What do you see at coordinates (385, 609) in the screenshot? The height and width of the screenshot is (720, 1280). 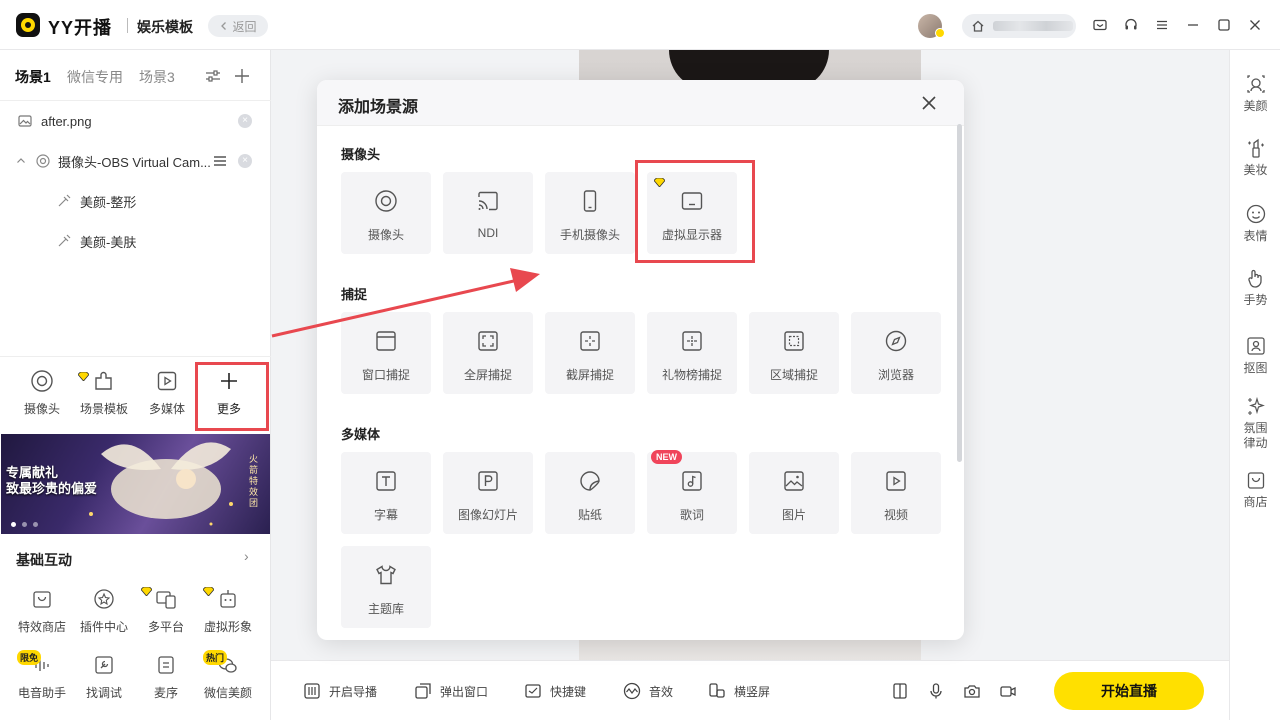 I see `tile-label: 主题库` at bounding box center [385, 609].